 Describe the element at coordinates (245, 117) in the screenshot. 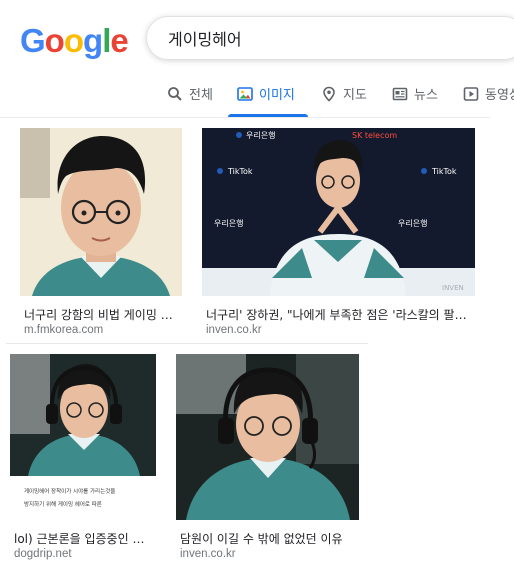

I see `tabs-divider` at that location.